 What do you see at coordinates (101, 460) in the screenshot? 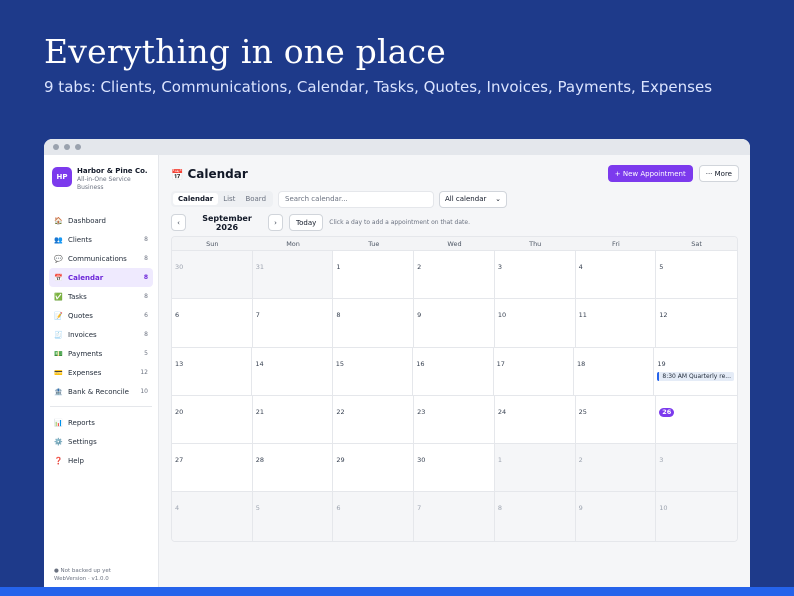
I see `sidebar-item-help: ❓ Help` at bounding box center [101, 460].